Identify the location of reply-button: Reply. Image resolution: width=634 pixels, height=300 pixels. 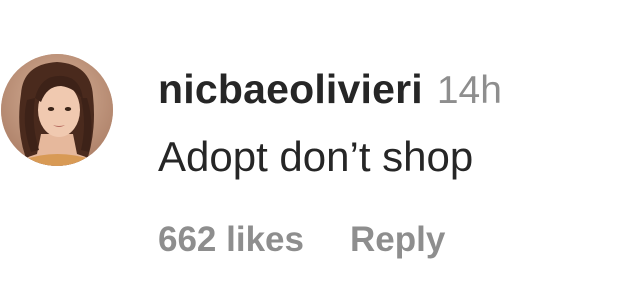
(397, 240).